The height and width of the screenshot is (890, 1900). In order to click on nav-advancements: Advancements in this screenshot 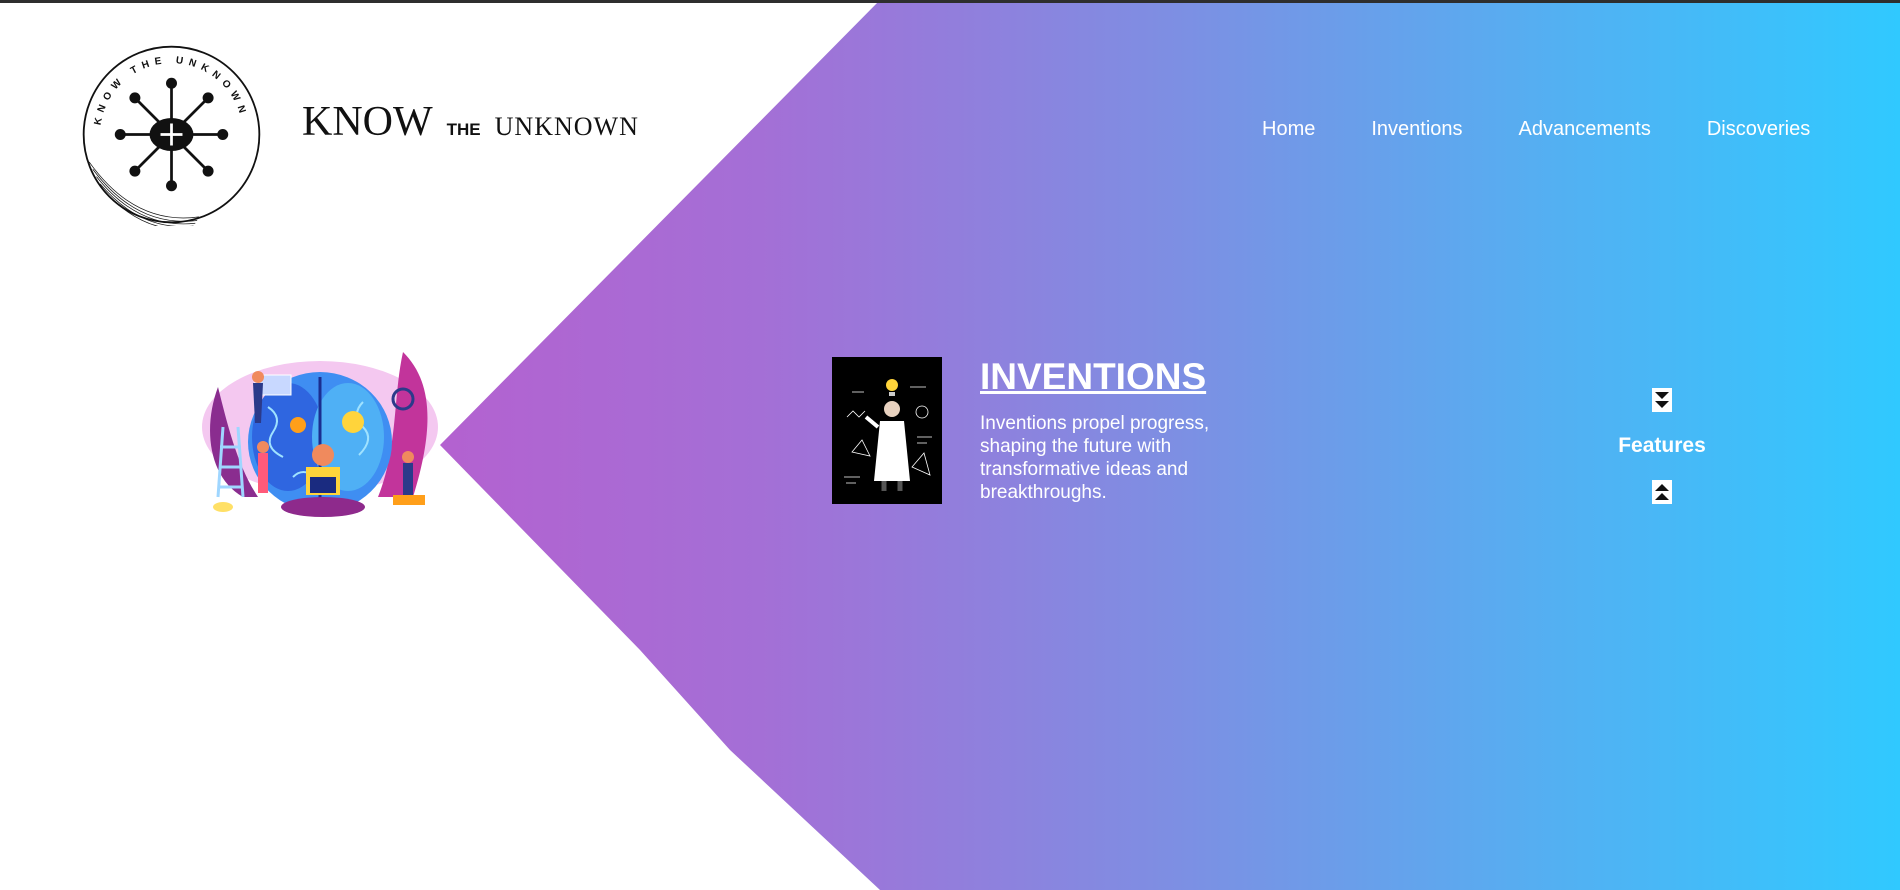, I will do `click(1585, 129)`.